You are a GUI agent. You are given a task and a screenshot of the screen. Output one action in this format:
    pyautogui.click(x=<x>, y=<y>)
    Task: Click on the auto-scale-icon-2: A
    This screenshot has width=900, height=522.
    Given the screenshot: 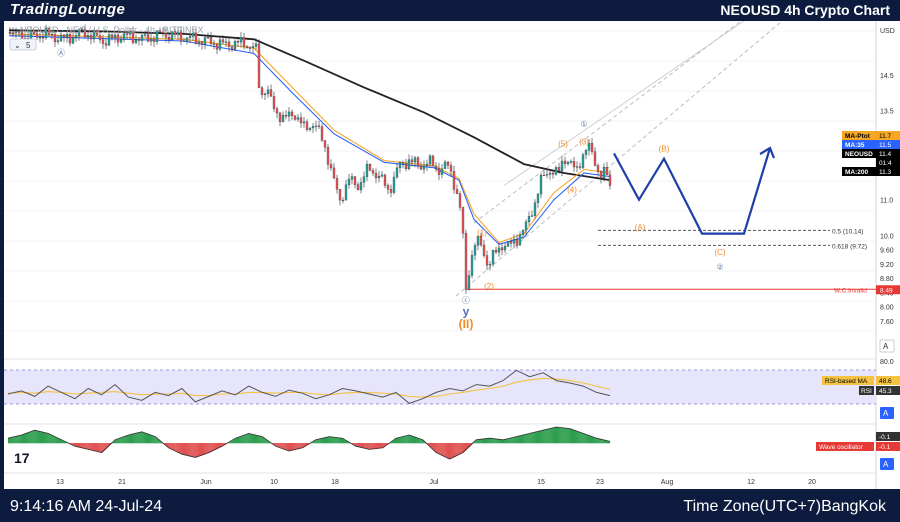 What is the action you would take?
    pyautogui.click(x=886, y=464)
    